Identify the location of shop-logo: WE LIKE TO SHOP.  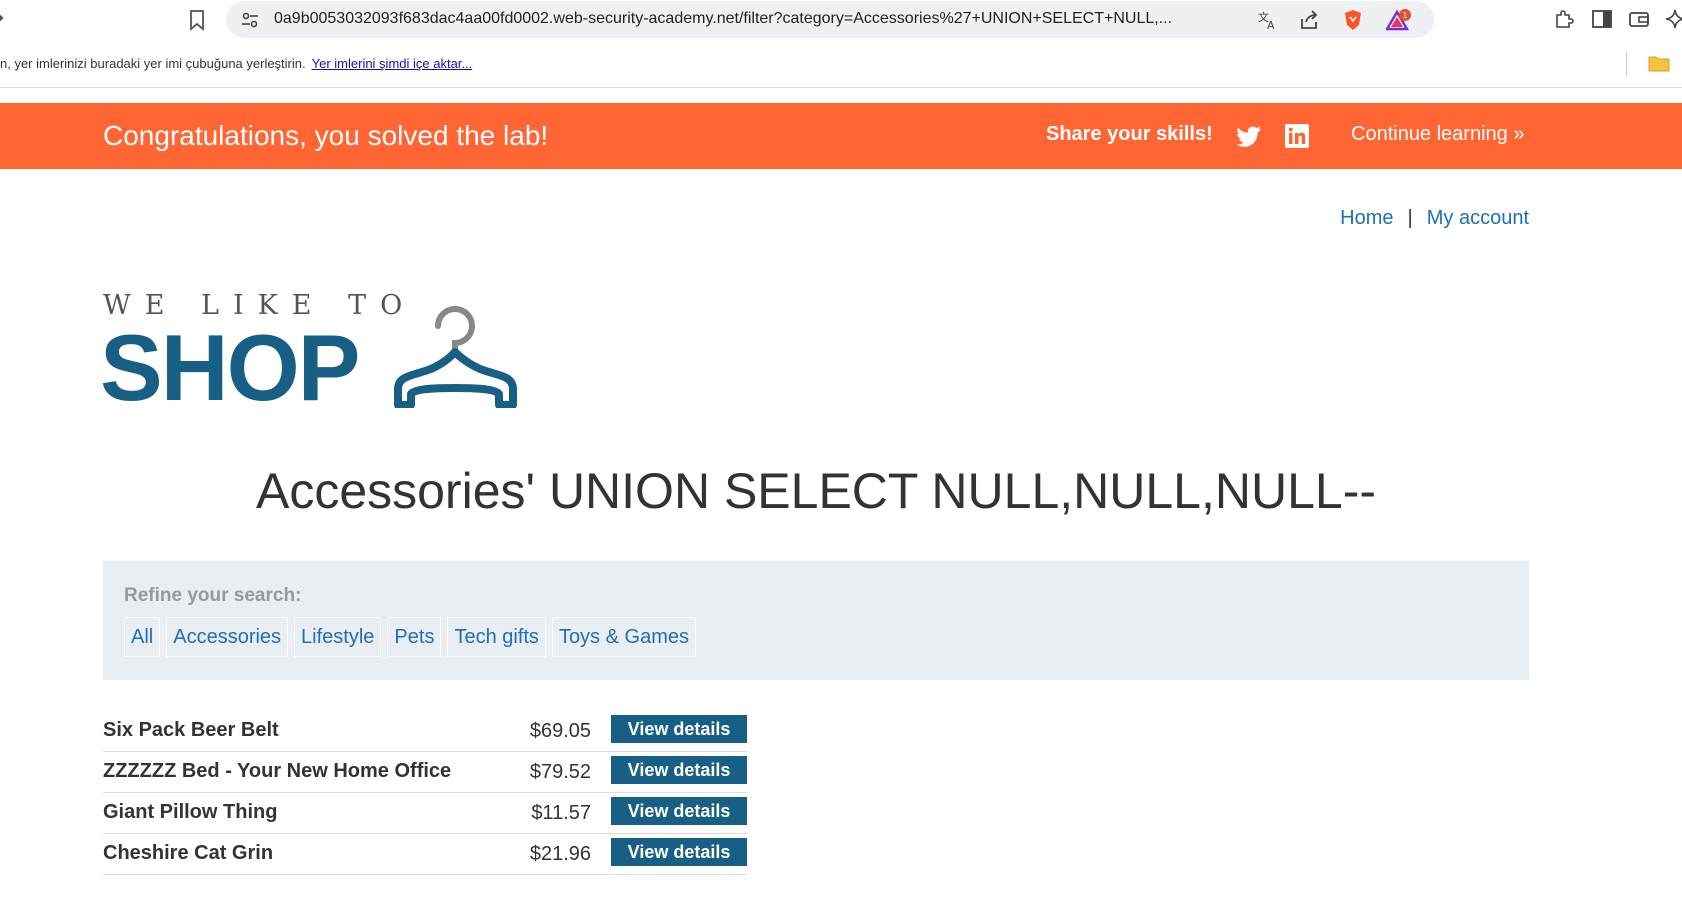
(331, 355).